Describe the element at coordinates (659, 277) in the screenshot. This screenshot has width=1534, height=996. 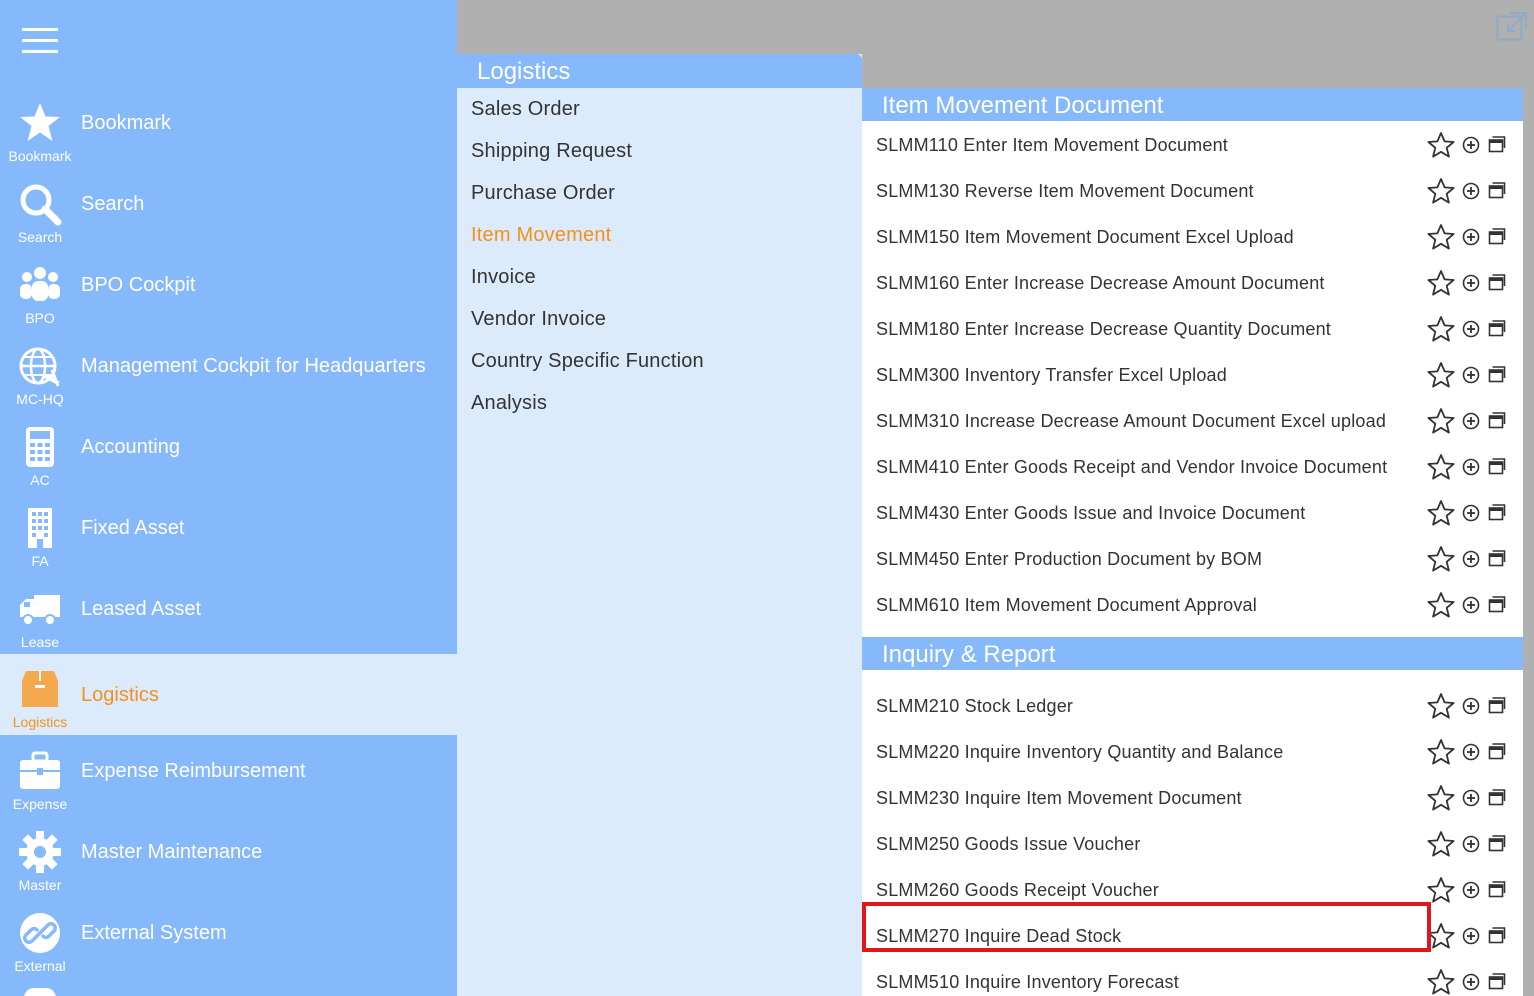
I see `submenu-item-invoice: Invoice` at that location.